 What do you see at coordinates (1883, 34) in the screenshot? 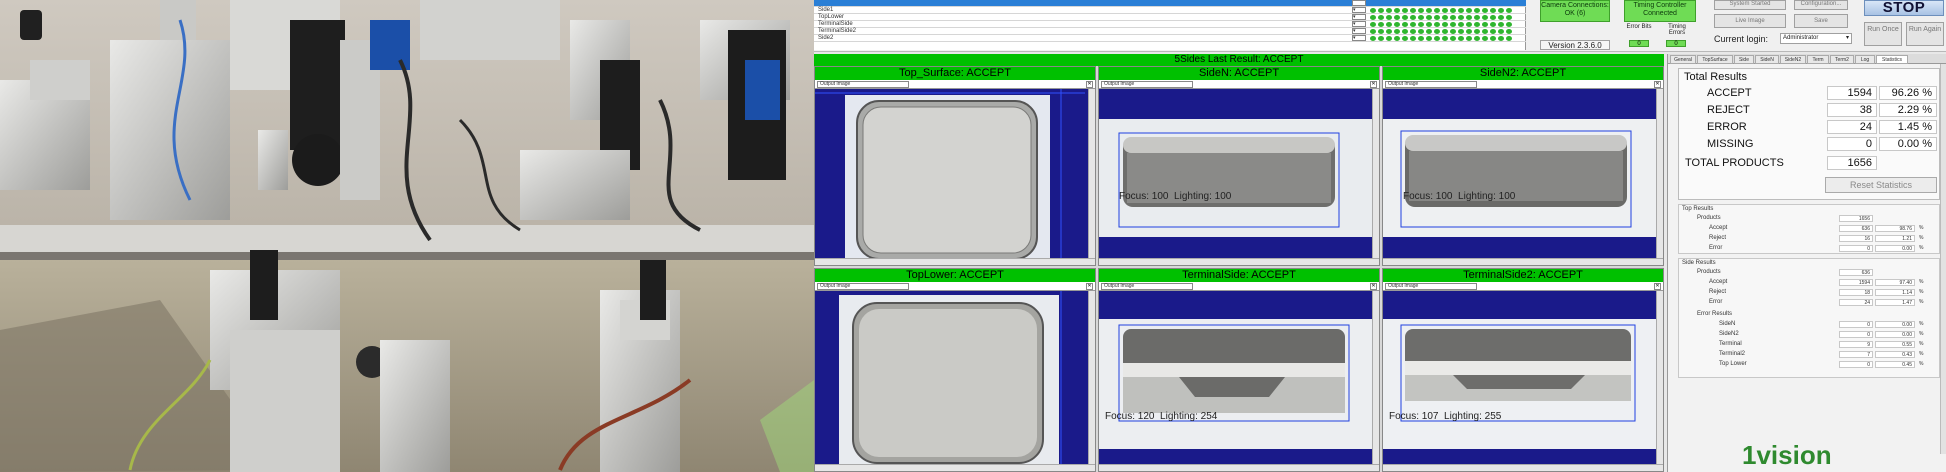
I see `run-once-button: Run Once` at bounding box center [1883, 34].